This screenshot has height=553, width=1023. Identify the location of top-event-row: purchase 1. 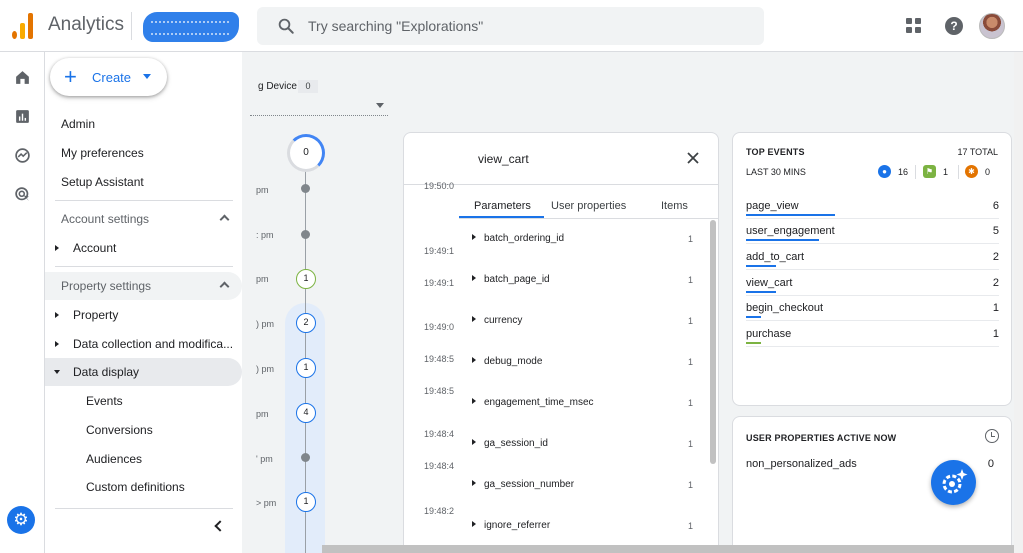
(872, 334).